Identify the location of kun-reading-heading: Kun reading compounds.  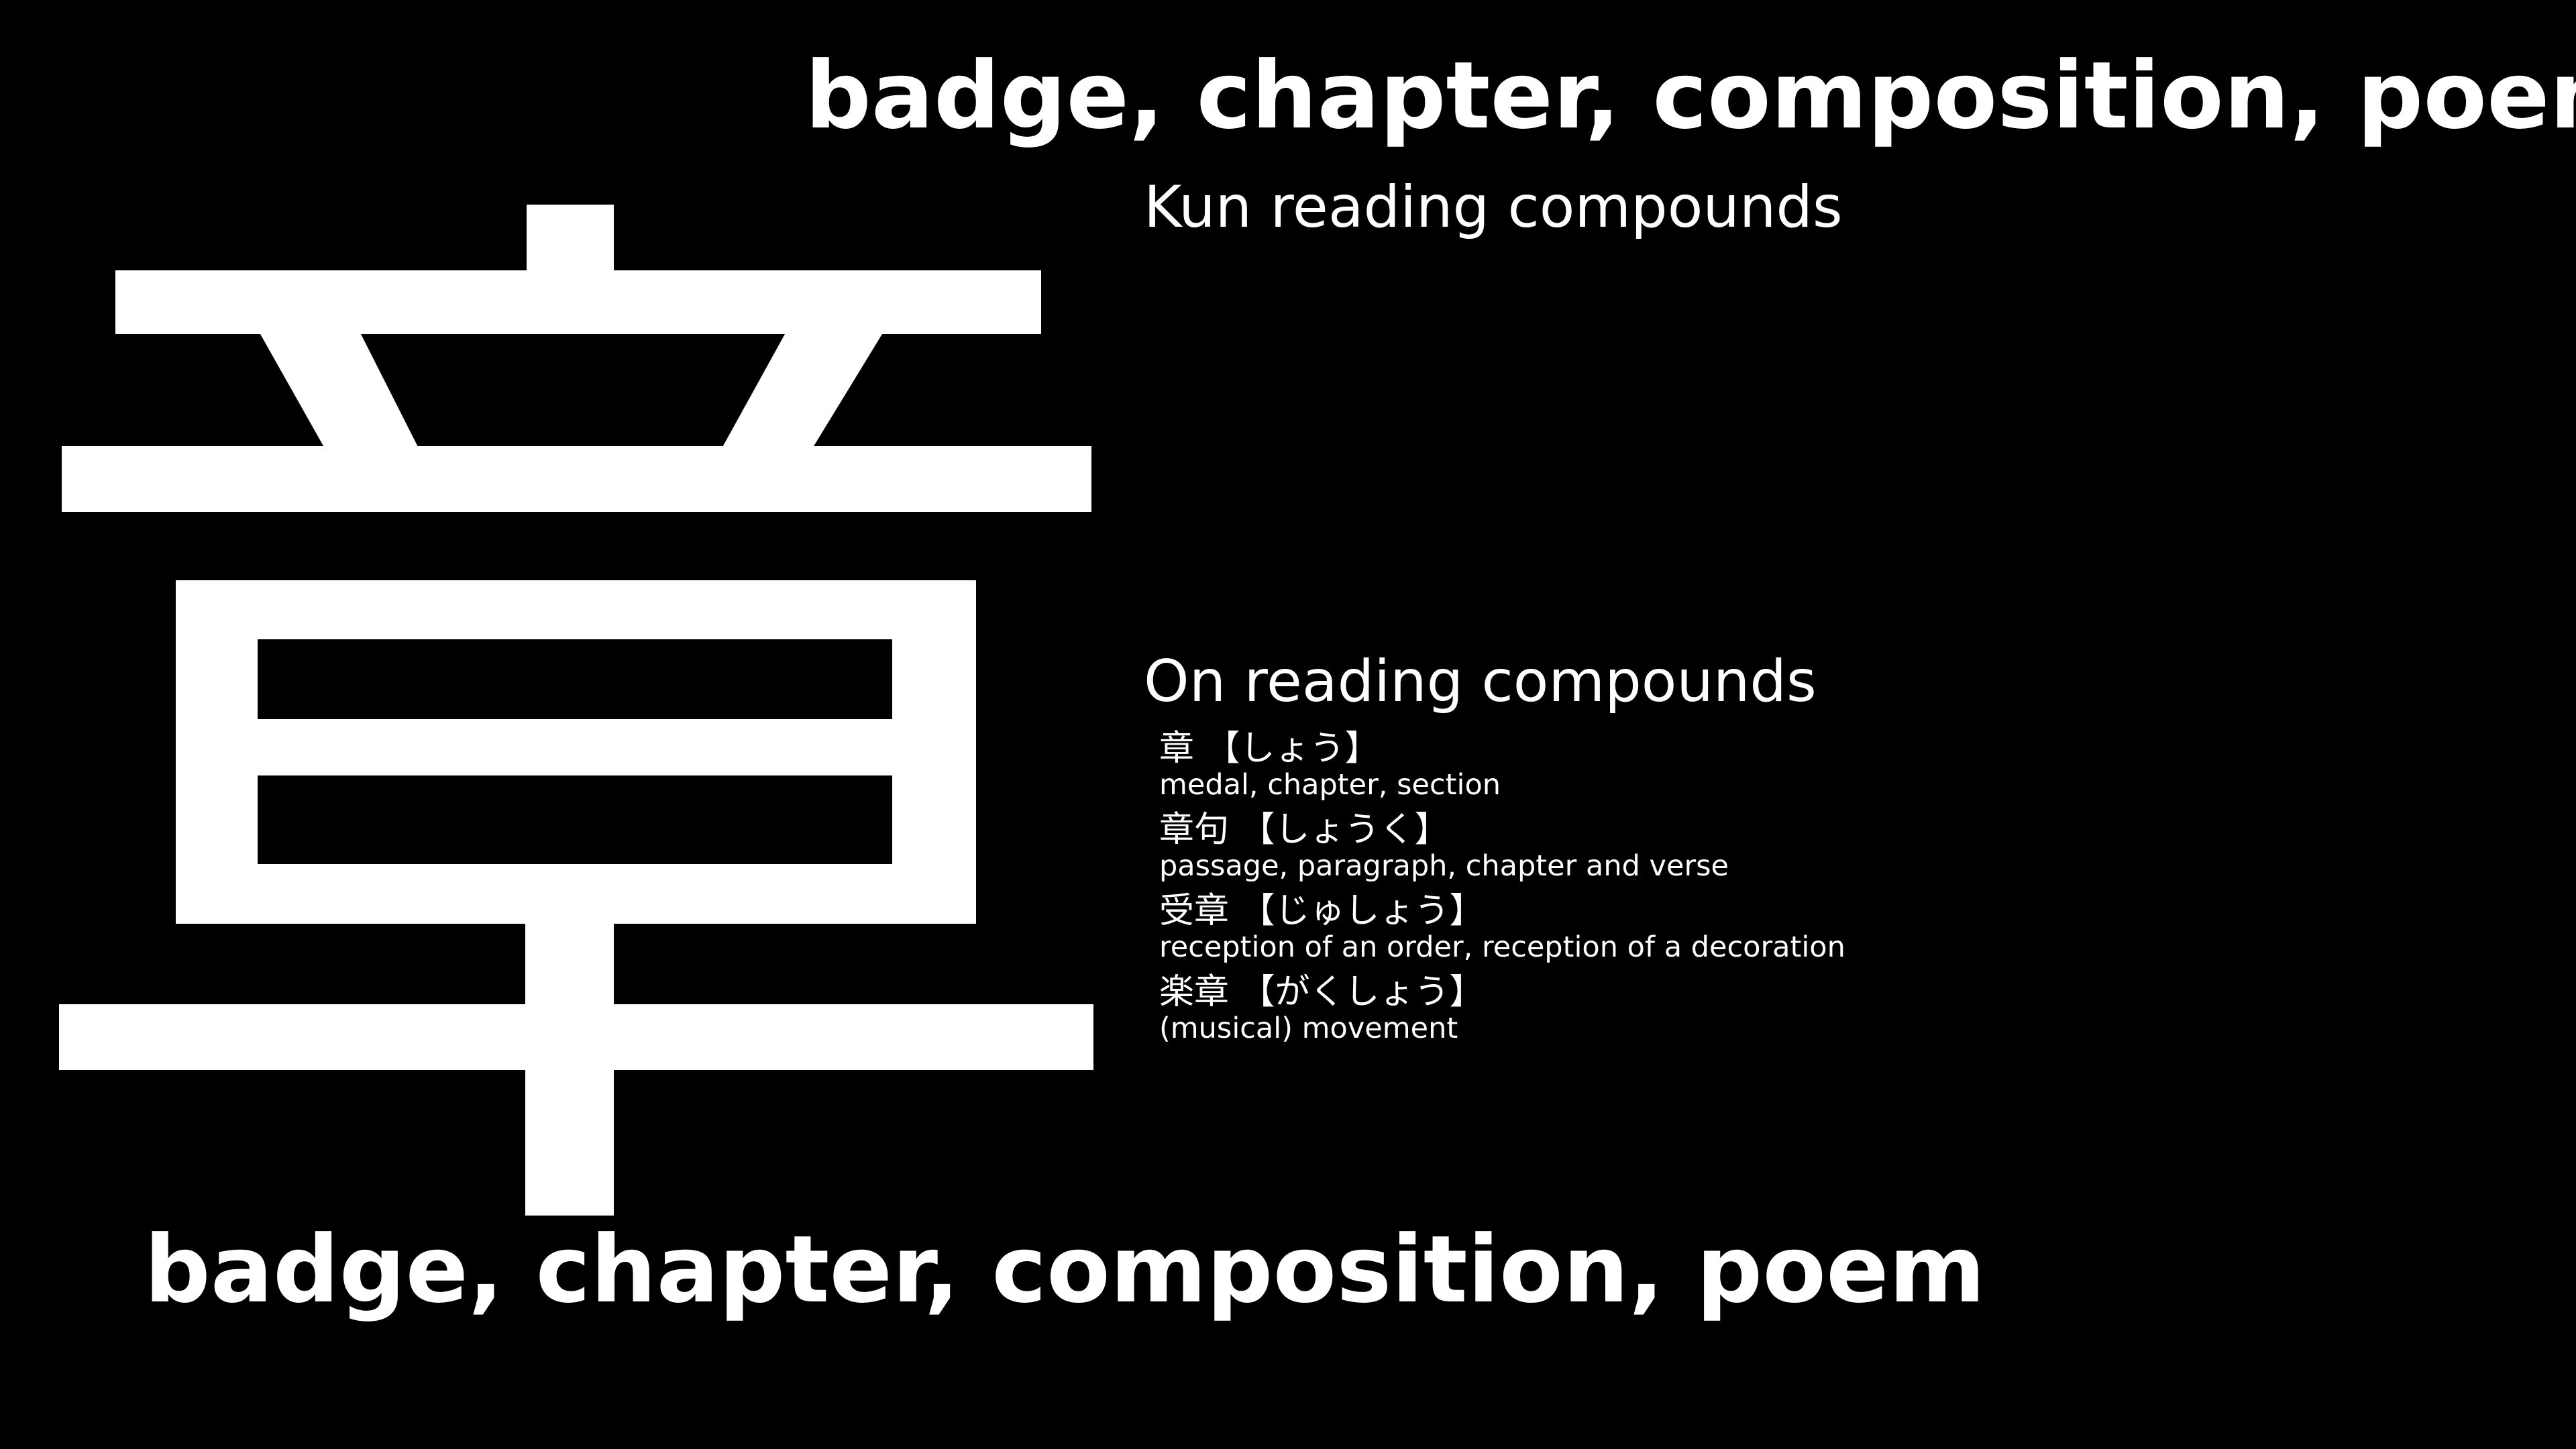
(1493, 207).